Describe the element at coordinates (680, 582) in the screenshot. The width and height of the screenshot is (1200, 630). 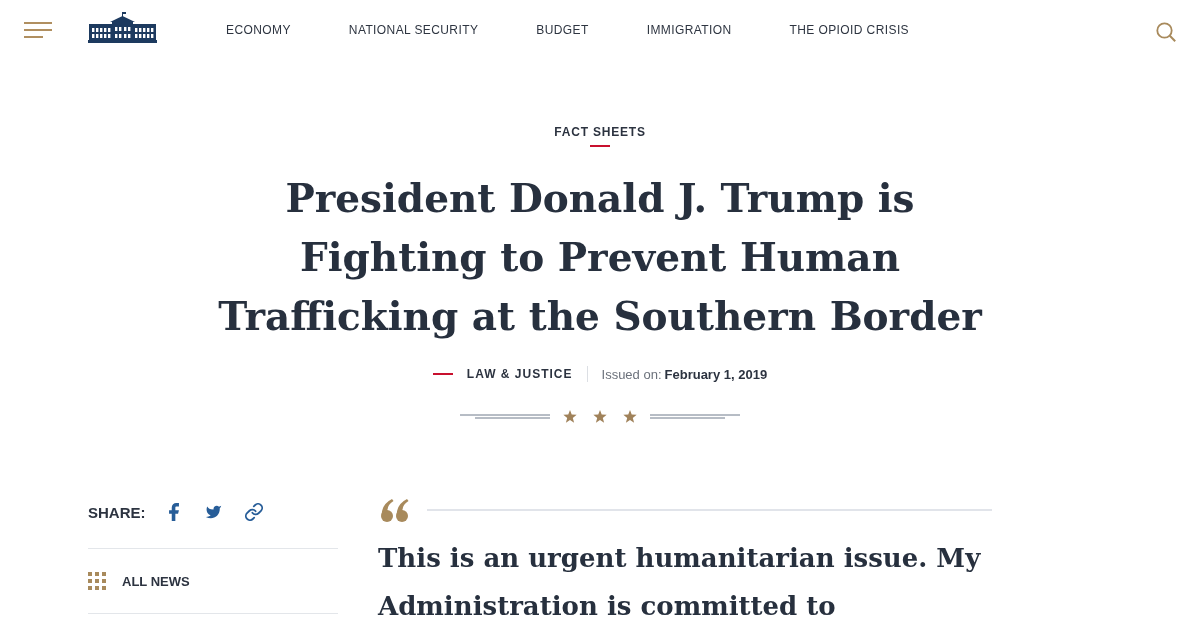
I see `quote-text: This is an urgent humanitarian issue. My Administration is committed to` at that location.